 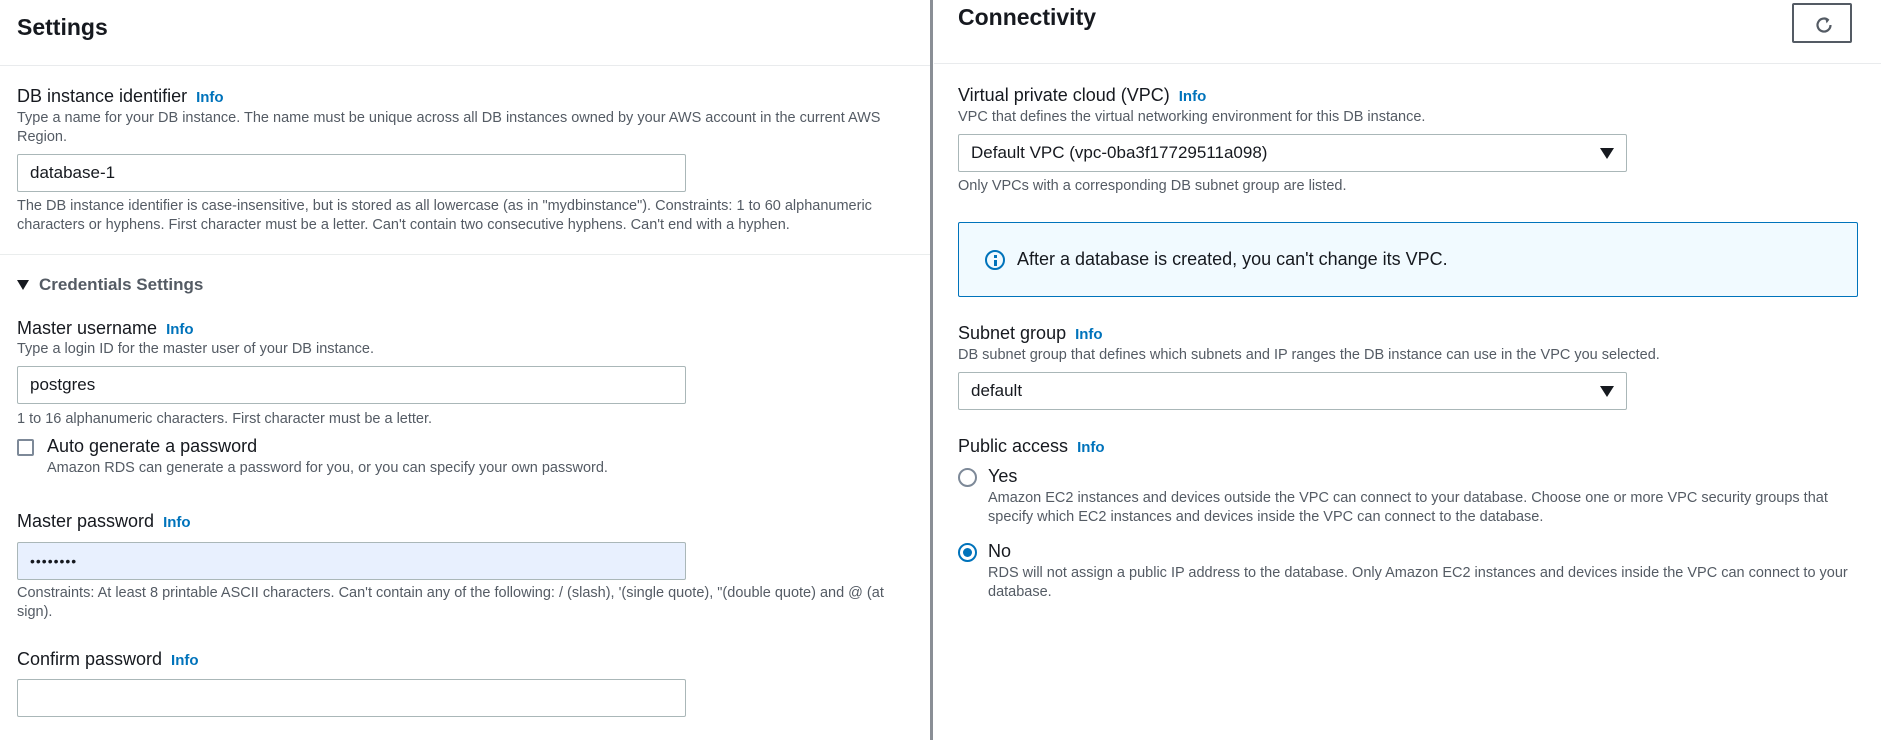 What do you see at coordinates (995, 260) in the screenshot?
I see `info-circle-icon` at bounding box center [995, 260].